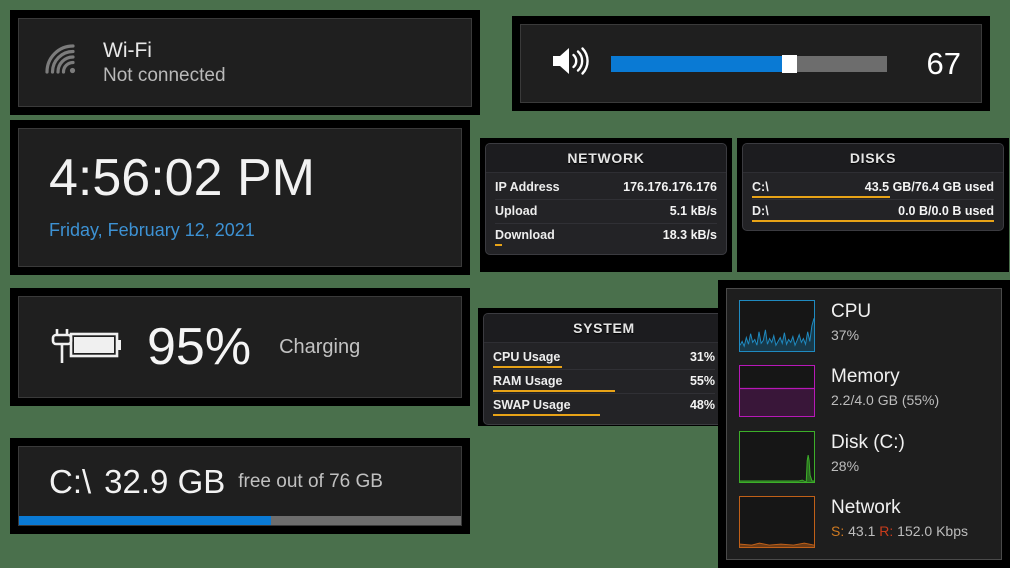 The width and height of the screenshot is (1010, 568). Describe the element at coordinates (604, 405) in the screenshot. I see `gadget-row: SWAP Usage 48%` at that location.